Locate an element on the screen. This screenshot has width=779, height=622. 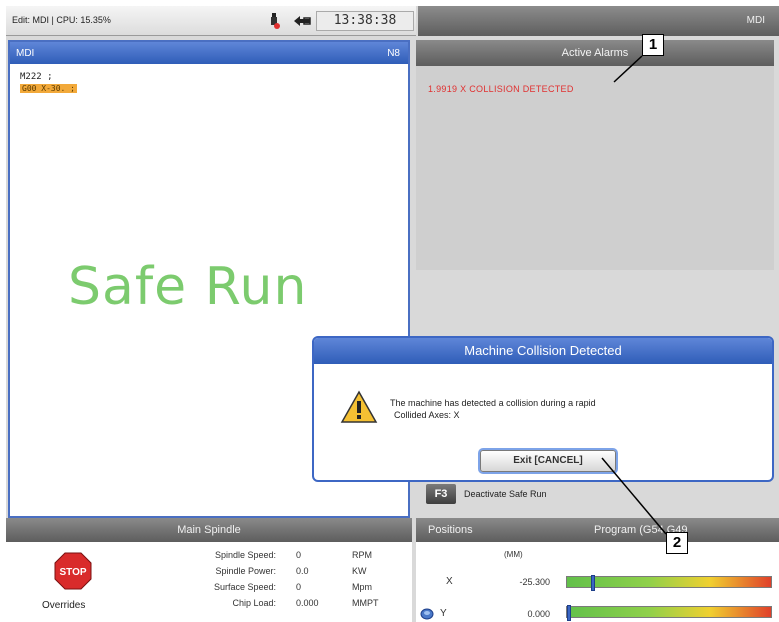
spindle-row-label: Chip Load: is located at coordinates (254, 603).